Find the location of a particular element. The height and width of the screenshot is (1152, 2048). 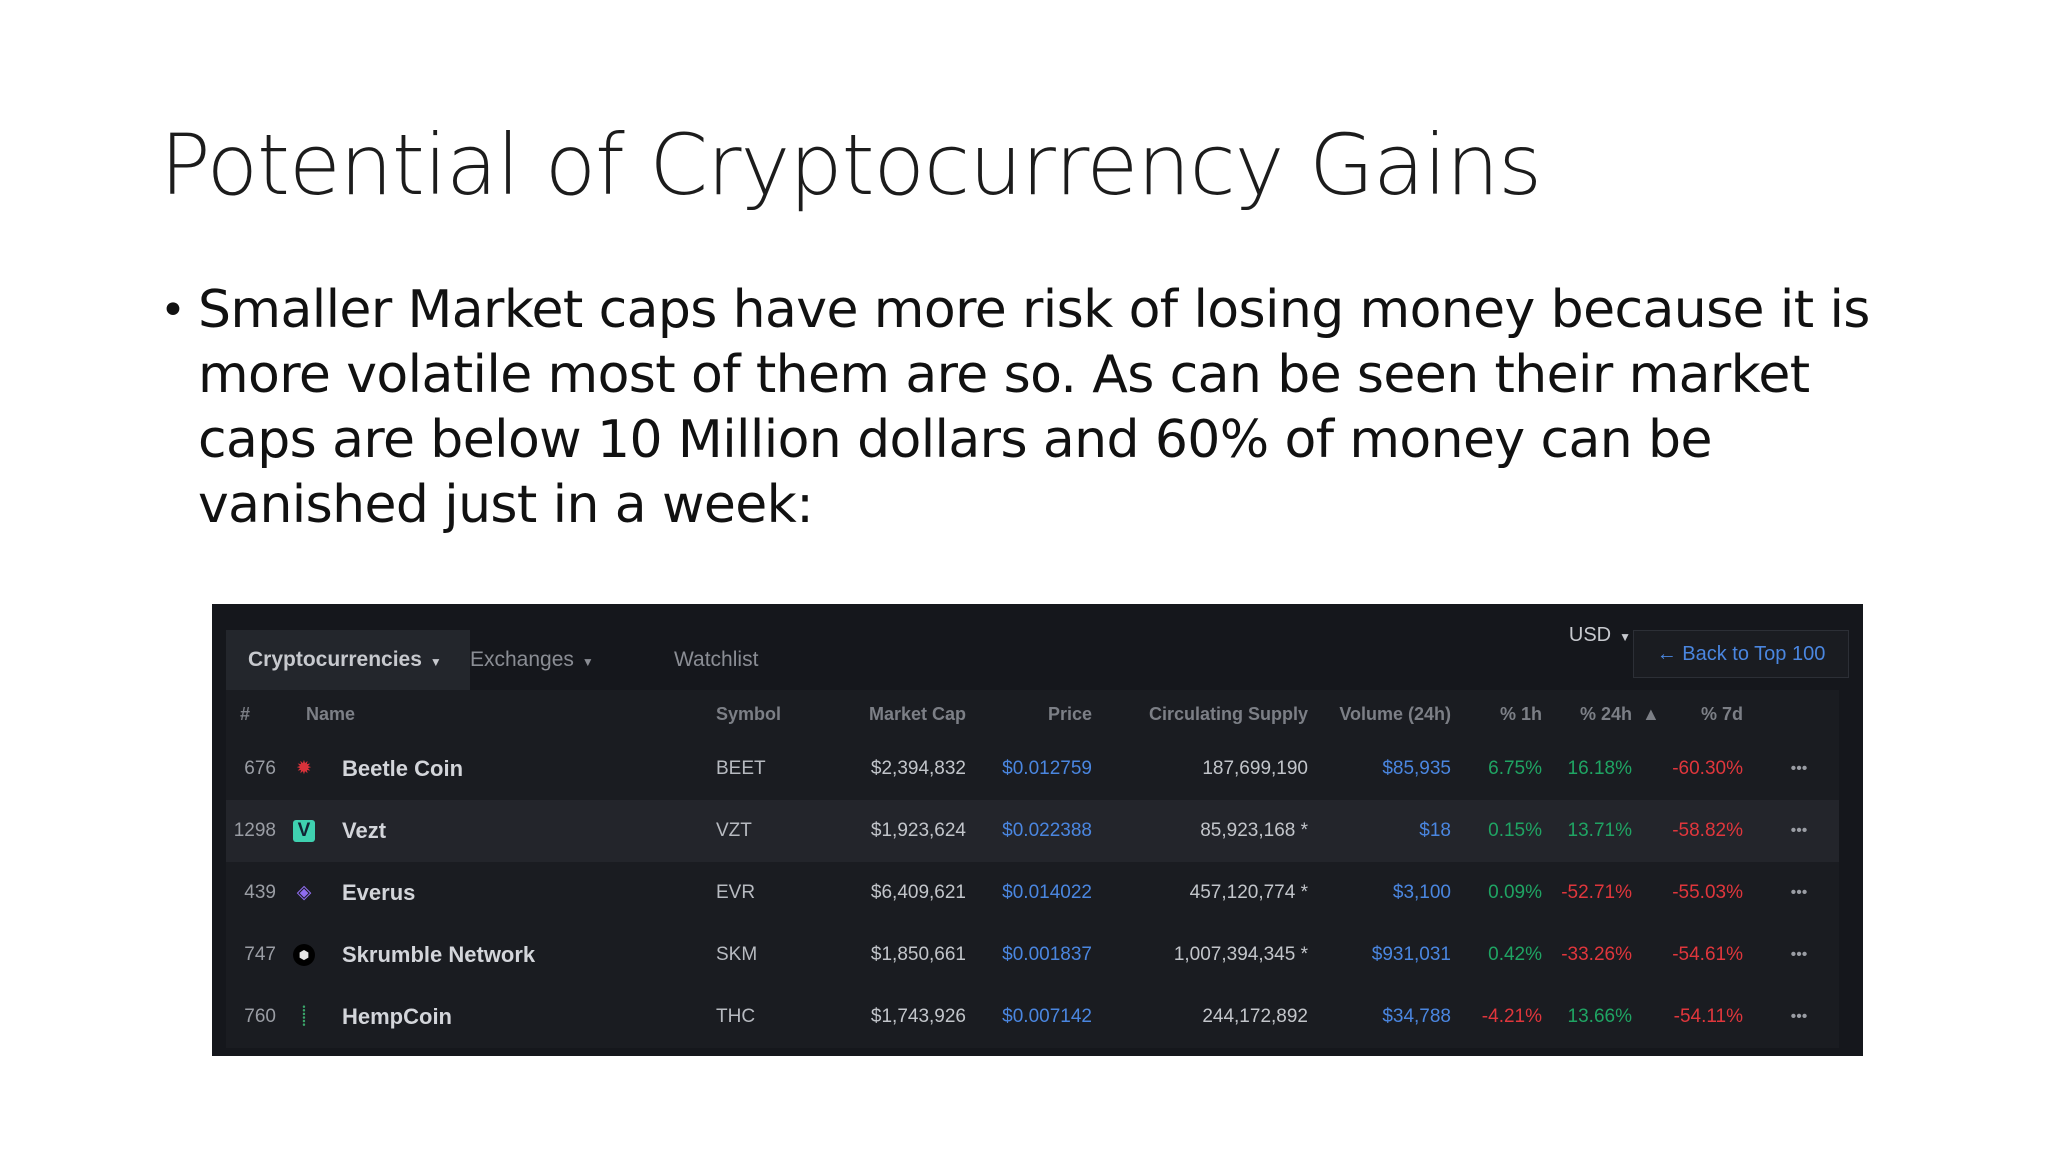

price-link: $0.012759 is located at coordinates (1037, 769).